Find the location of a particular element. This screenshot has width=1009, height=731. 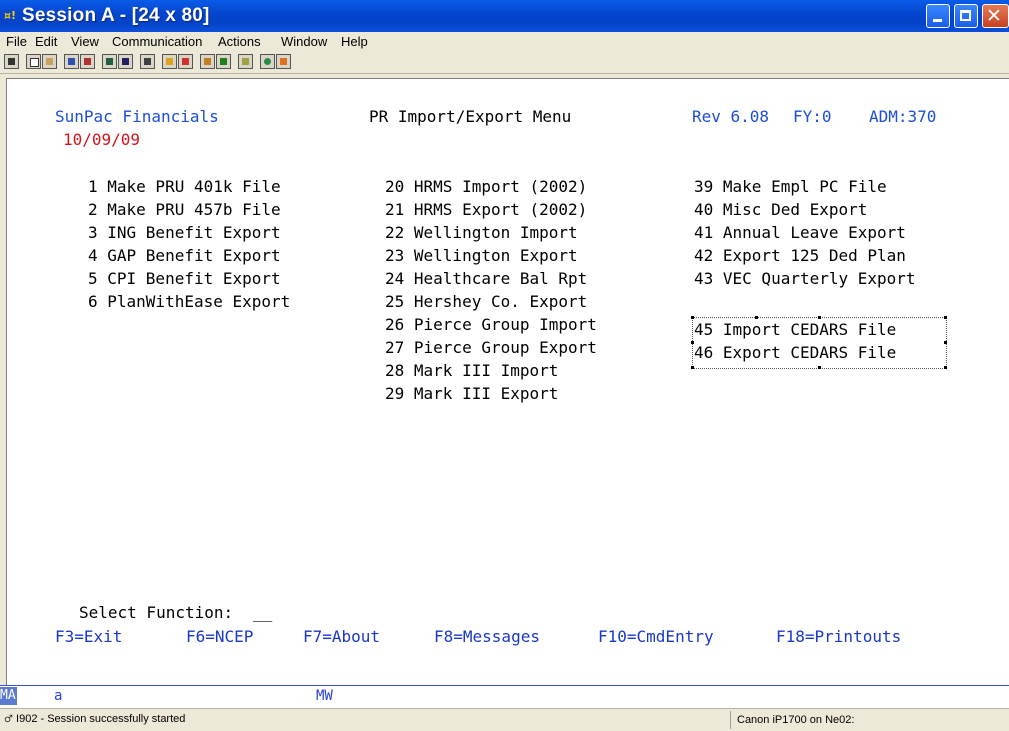

menu-option: 28 Mark III Import is located at coordinates (472, 370).